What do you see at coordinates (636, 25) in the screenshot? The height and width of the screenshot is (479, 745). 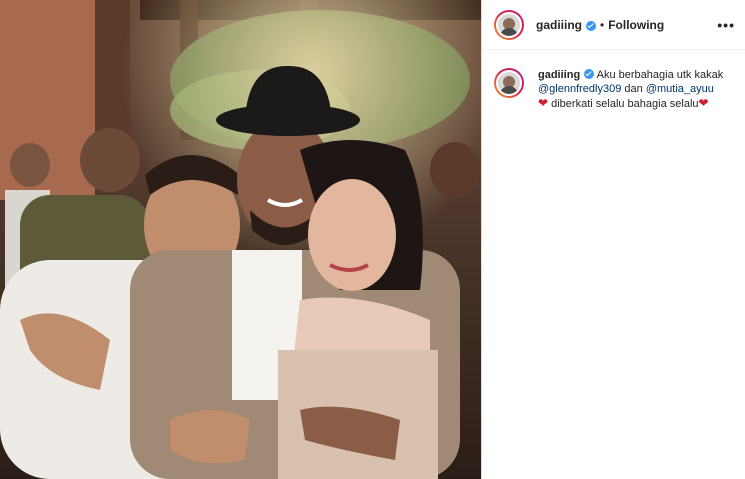 I see `following-button: Following` at bounding box center [636, 25].